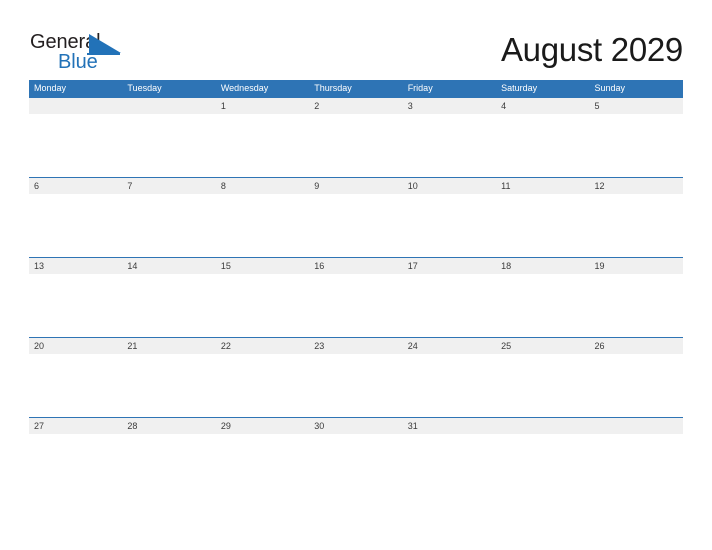  I want to click on day-cell: 20, so click(75, 346).